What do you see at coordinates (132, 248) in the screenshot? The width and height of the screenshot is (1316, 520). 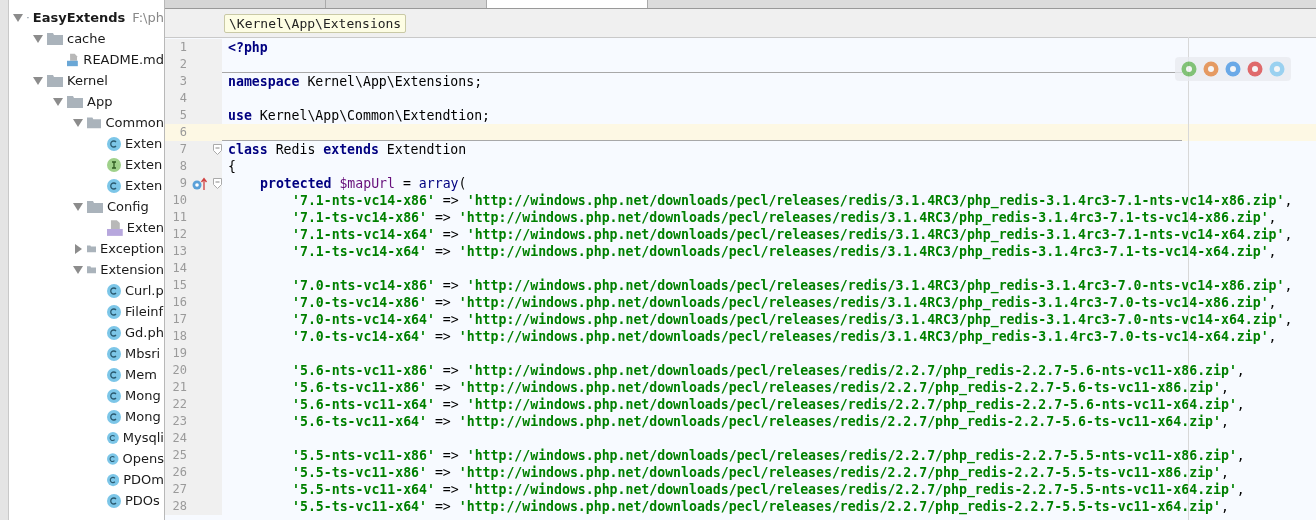 I see `tree-item: Exception` at bounding box center [132, 248].